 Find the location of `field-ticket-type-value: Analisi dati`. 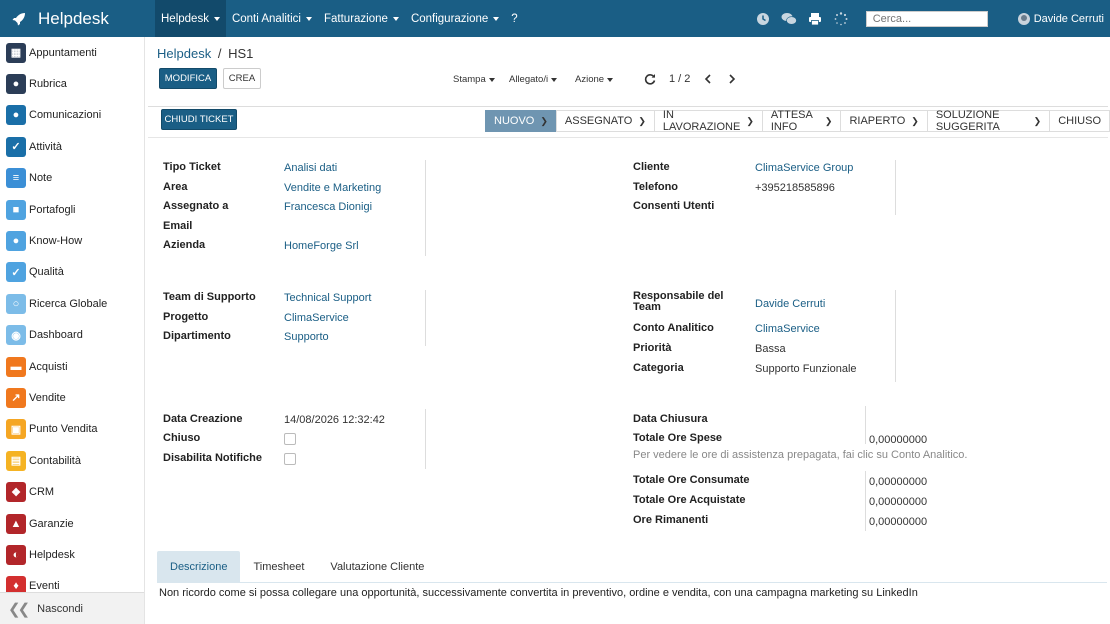

field-ticket-type-value: Analisi dati is located at coordinates (310, 168).